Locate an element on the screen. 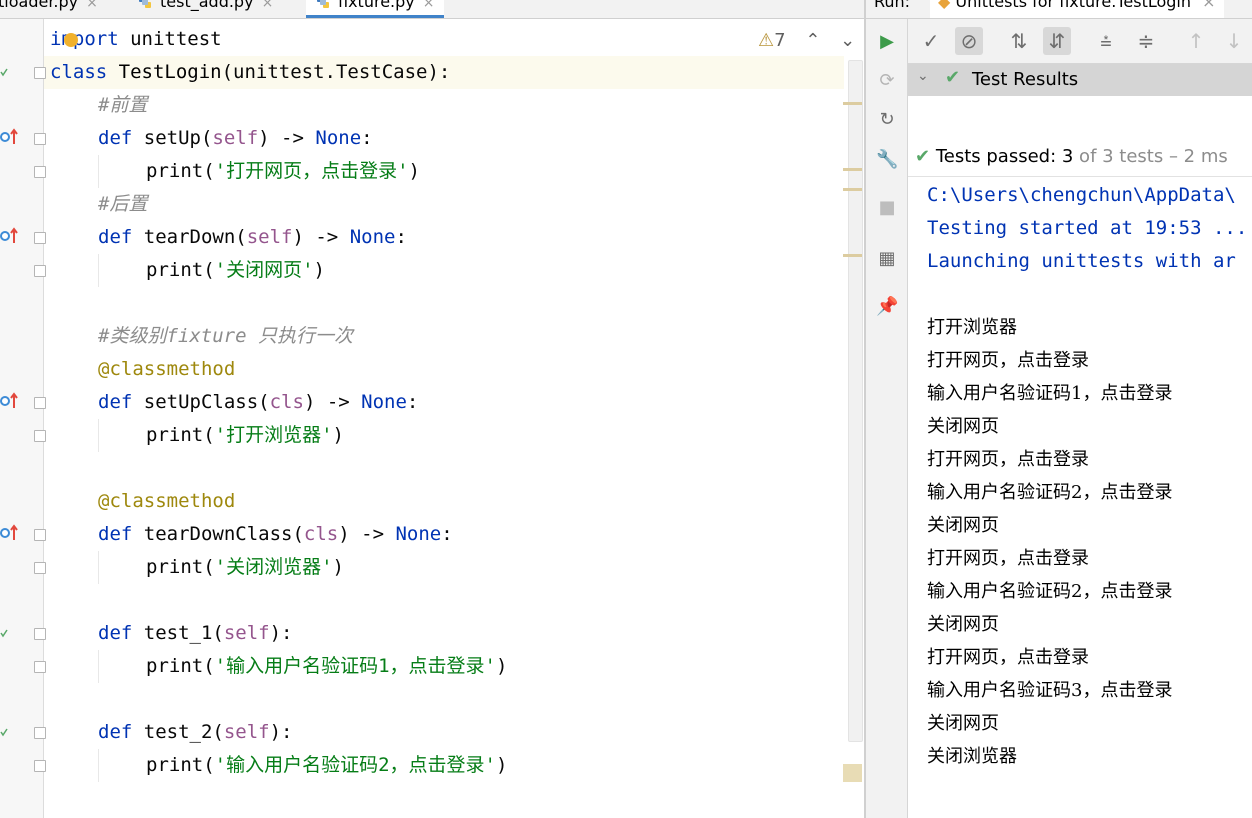 The height and width of the screenshot is (818, 1252). tab-tloader: tloader.py × is located at coordinates (49, 9).